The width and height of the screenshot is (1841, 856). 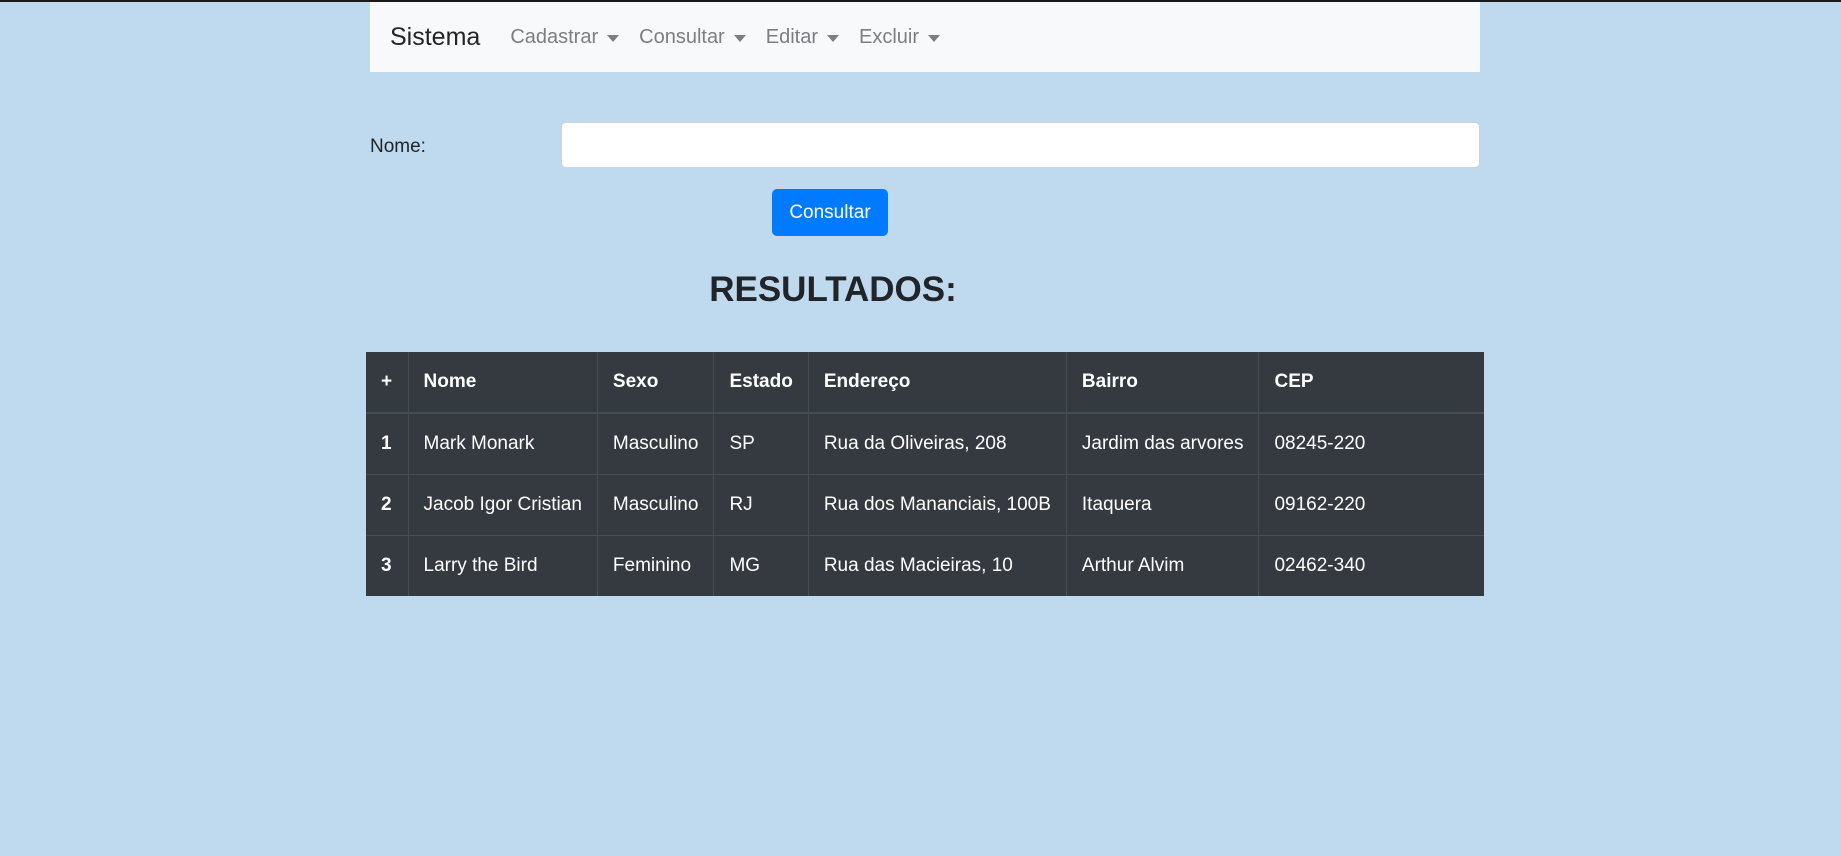 What do you see at coordinates (502, 504) in the screenshot?
I see `cell-nome: Jacob Igor Cristian` at bounding box center [502, 504].